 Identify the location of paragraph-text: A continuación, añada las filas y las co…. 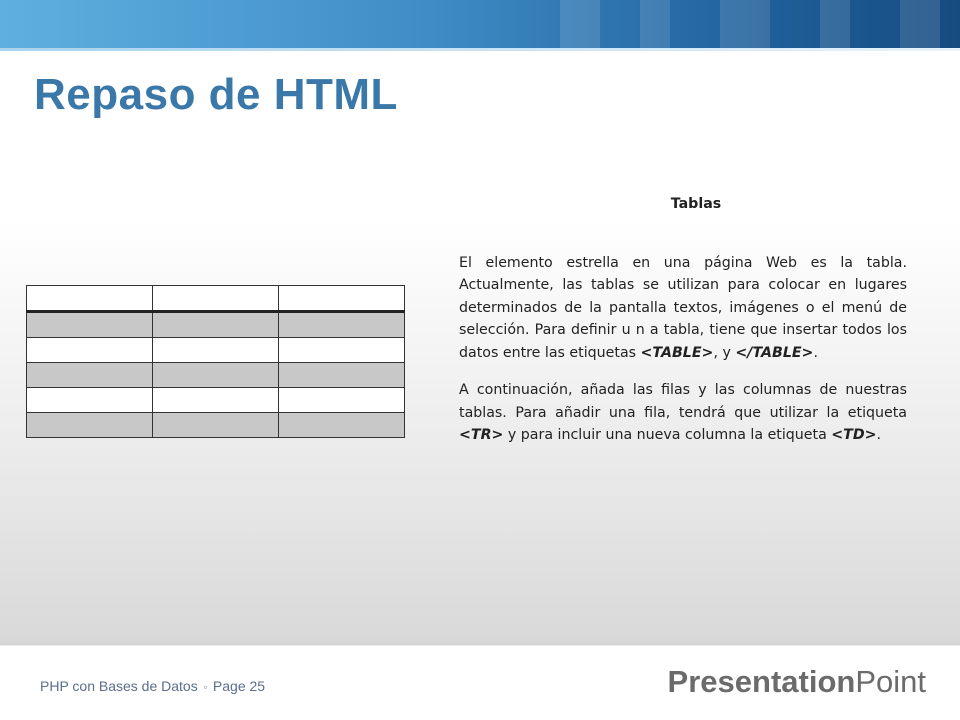
(683, 401).